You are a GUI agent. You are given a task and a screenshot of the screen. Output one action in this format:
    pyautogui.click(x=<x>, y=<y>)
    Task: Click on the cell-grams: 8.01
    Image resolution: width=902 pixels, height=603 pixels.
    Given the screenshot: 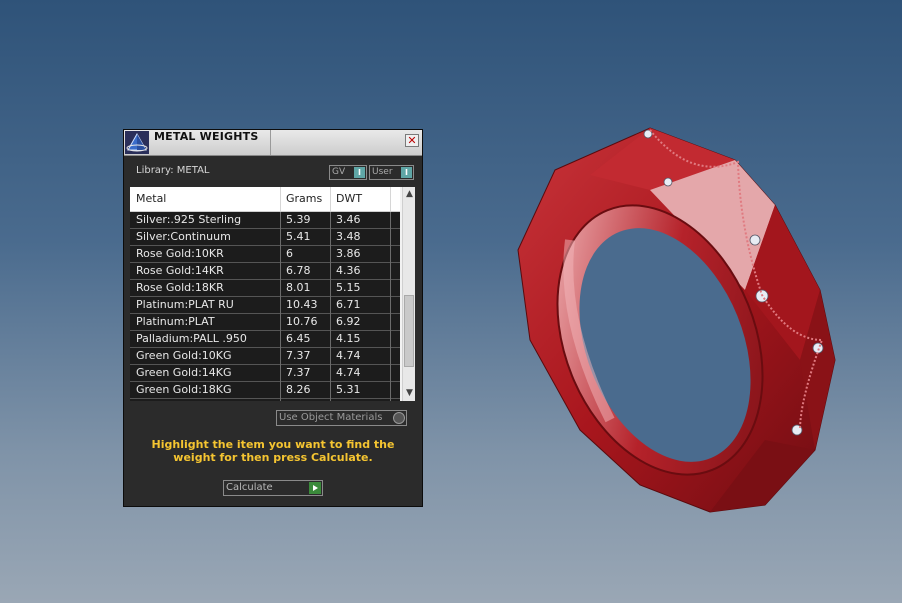 What is the action you would take?
    pyautogui.click(x=298, y=287)
    